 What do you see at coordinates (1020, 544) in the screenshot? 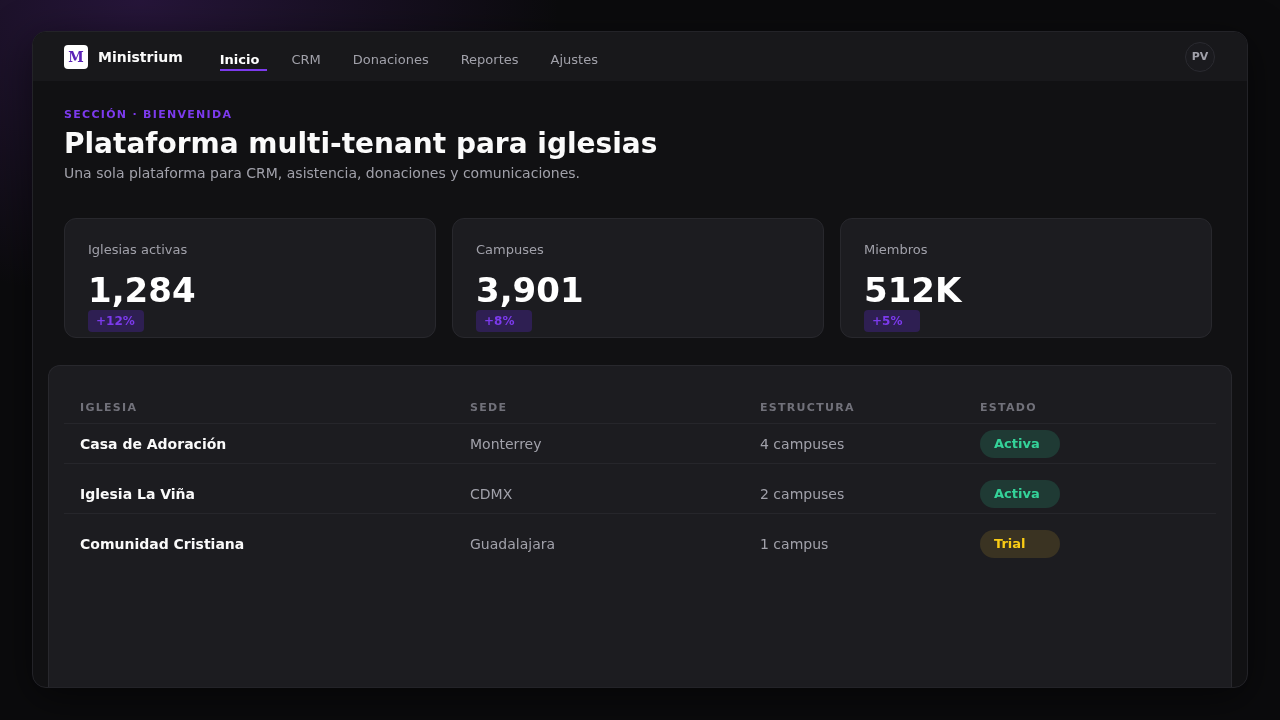
I see `status-tag: Trial` at bounding box center [1020, 544].